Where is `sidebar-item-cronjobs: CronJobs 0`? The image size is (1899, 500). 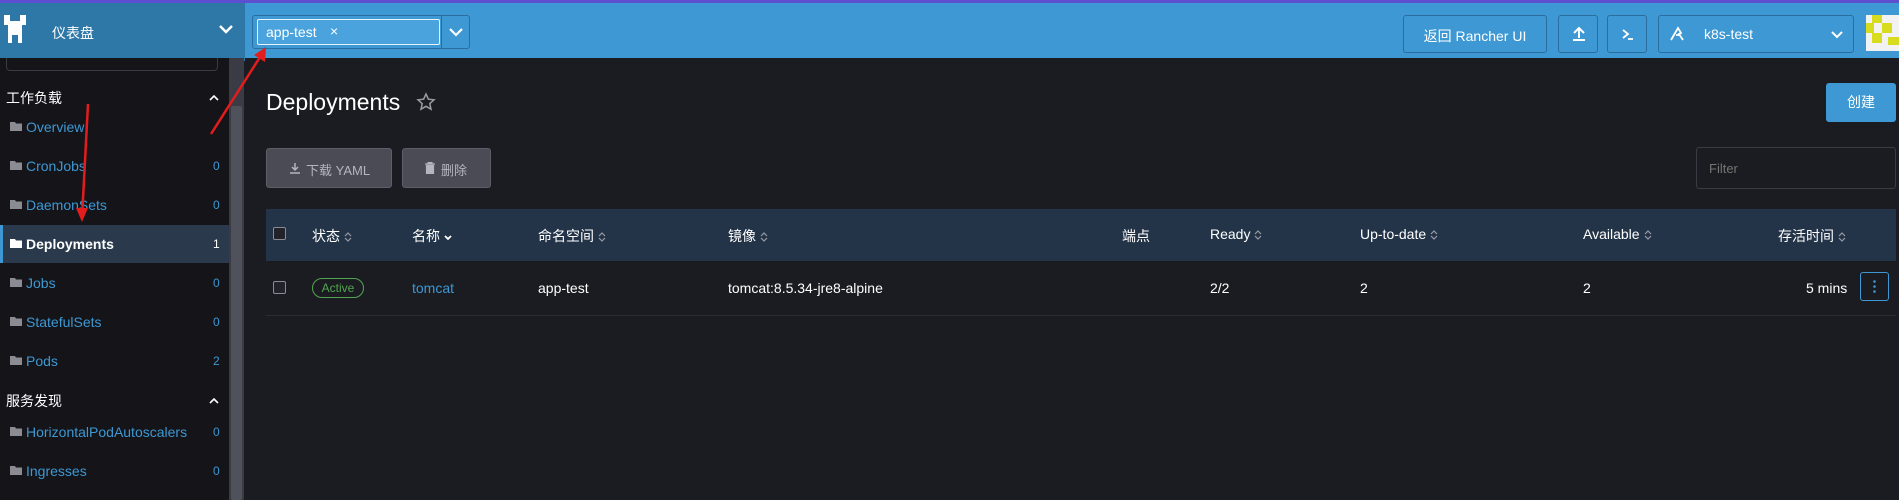
sidebar-item-cronjobs: CronJobs 0 is located at coordinates (114, 166).